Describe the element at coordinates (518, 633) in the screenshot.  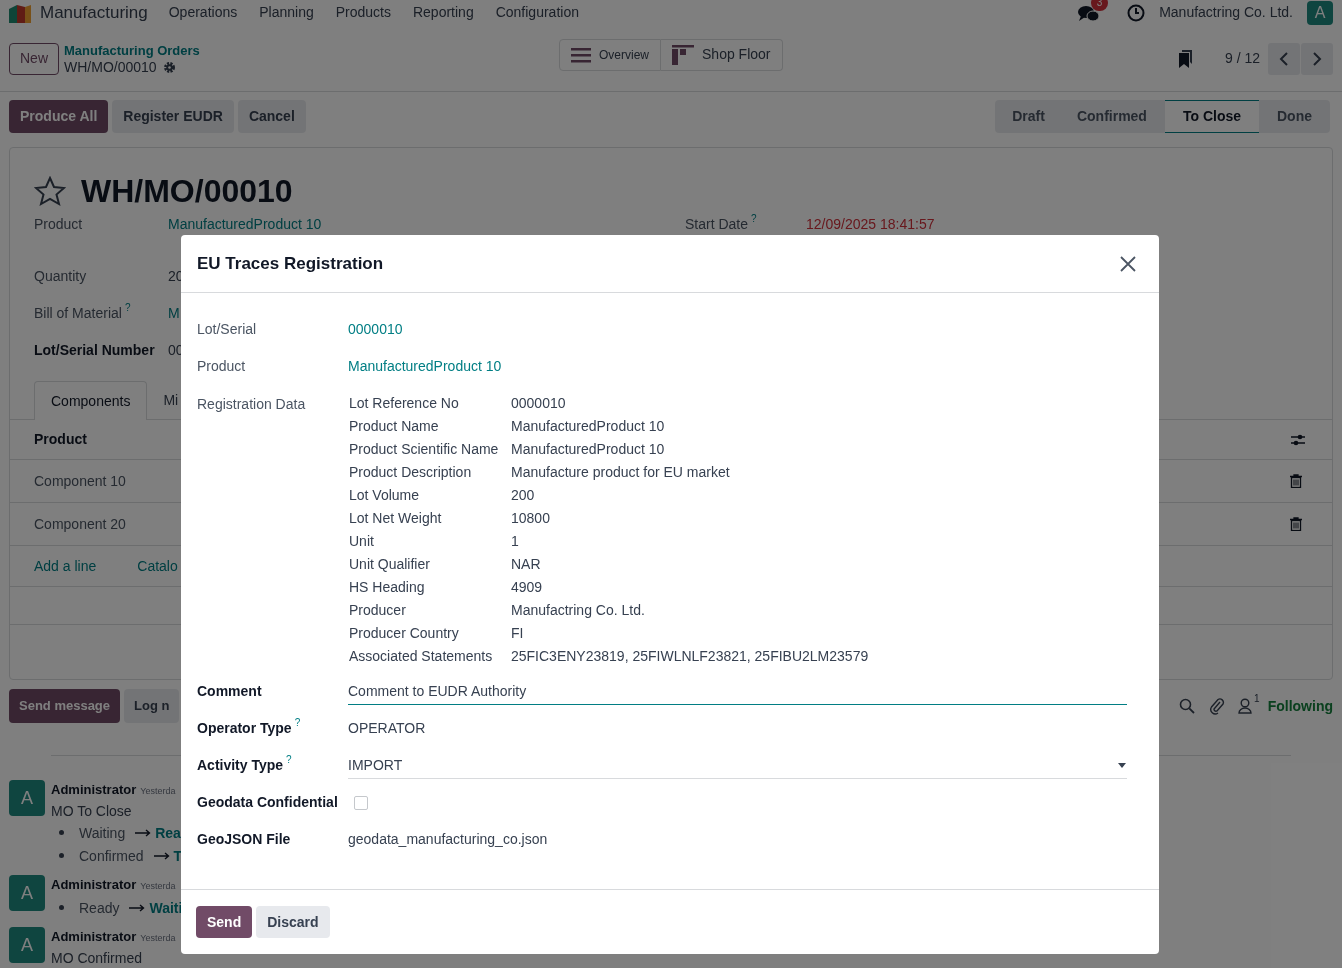
I see `data-value: FI` at that location.